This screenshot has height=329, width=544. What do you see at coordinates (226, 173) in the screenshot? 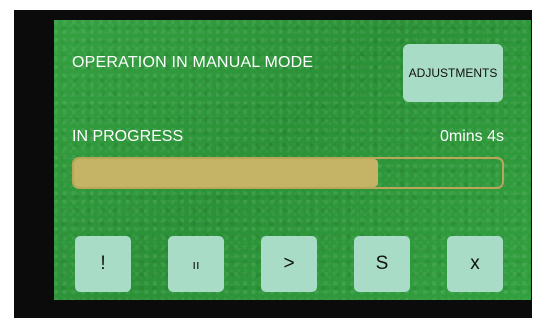
I see `progress-fill` at bounding box center [226, 173].